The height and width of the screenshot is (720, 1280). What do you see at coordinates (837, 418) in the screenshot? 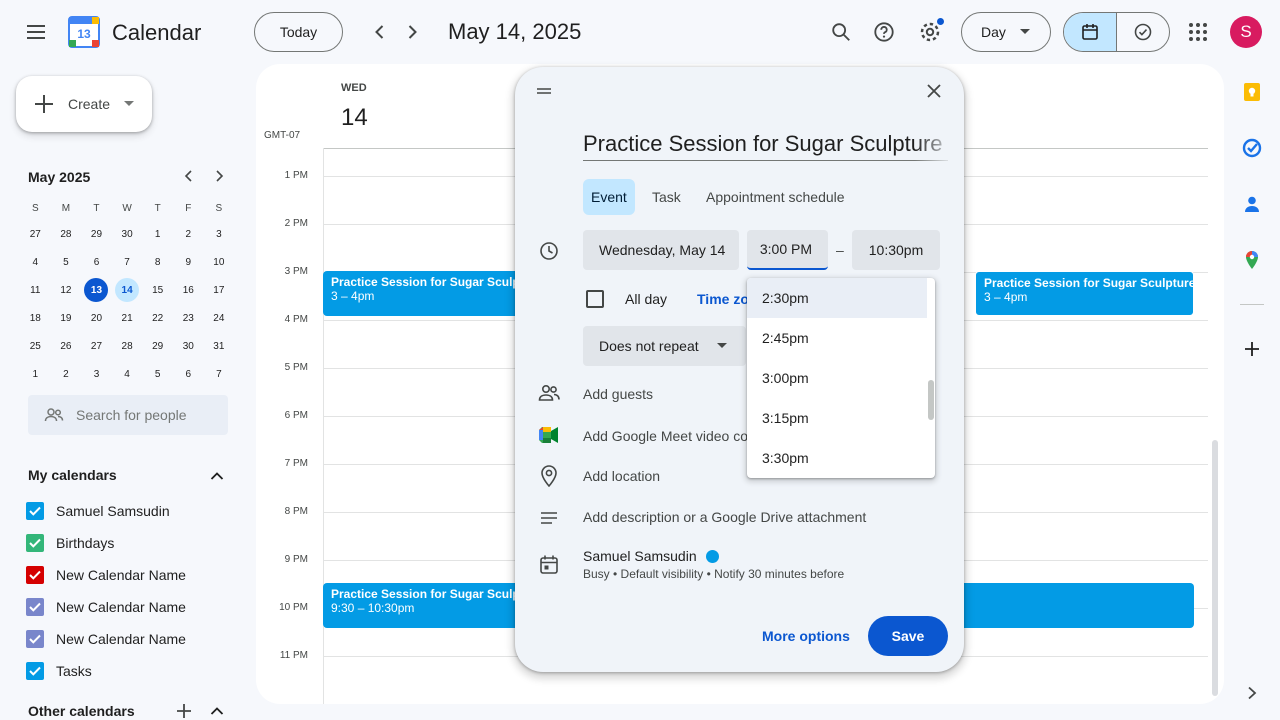
I see `time-option: 3:15pm` at bounding box center [837, 418].